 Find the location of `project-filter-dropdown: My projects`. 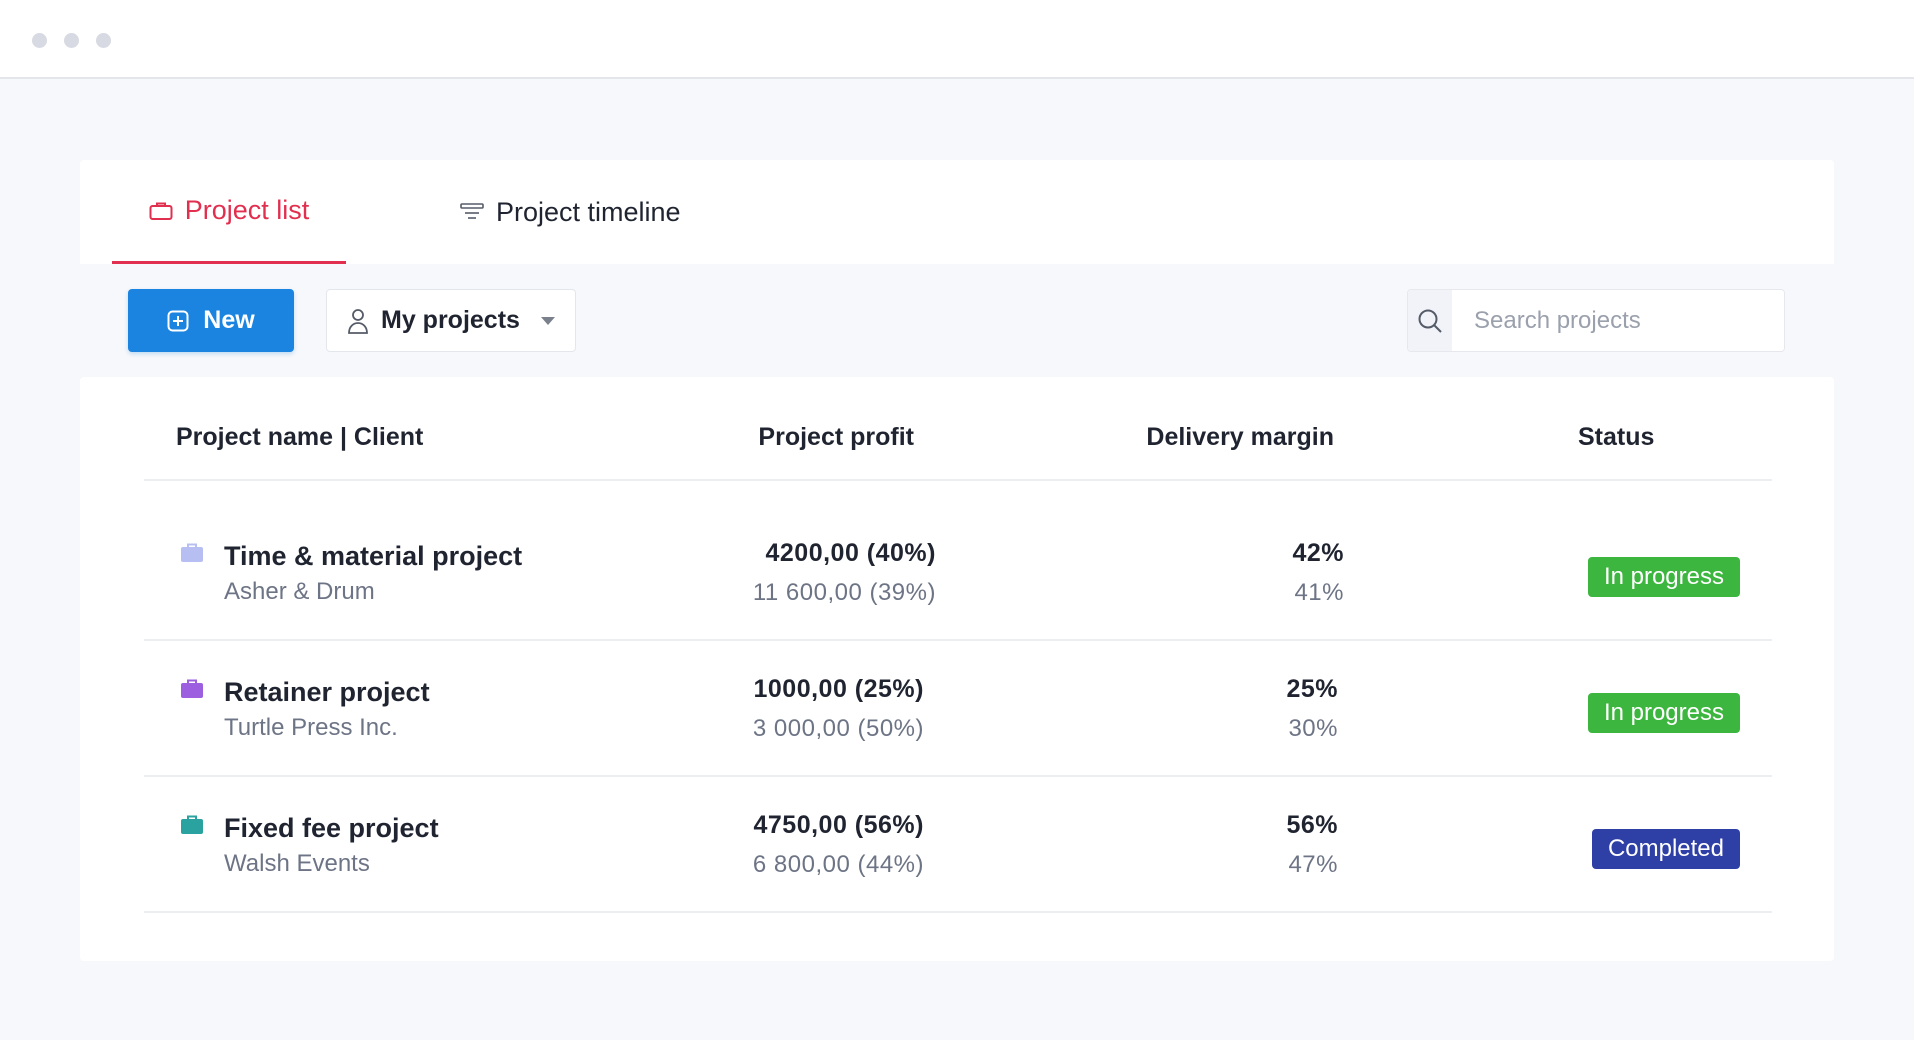

project-filter-dropdown: My projects is located at coordinates (451, 320).